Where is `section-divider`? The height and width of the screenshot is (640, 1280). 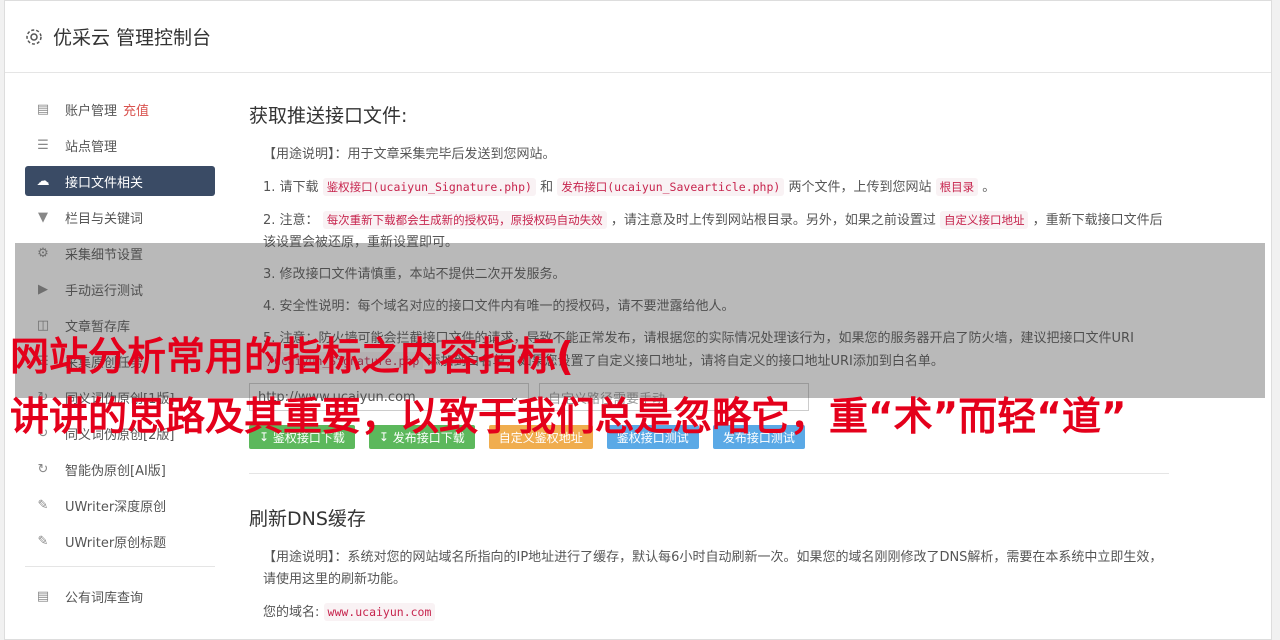
section-divider is located at coordinates (709, 473).